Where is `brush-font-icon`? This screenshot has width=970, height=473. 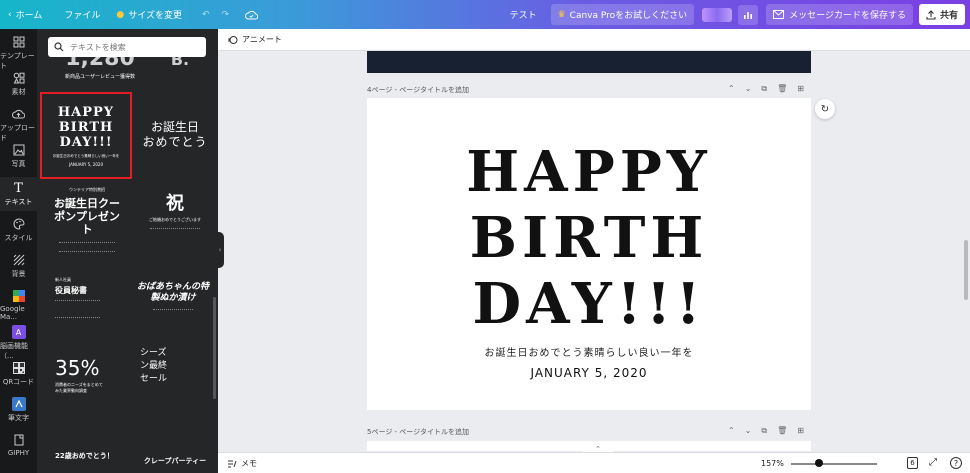 brush-font-icon is located at coordinates (18, 404).